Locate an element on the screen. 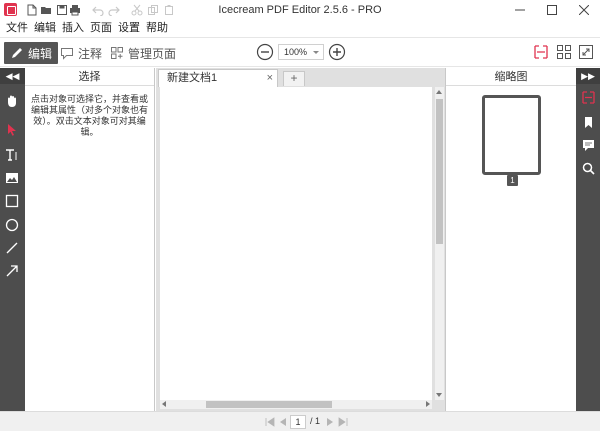 This screenshot has height=431, width=600. ellipse-tool is located at coordinates (12, 225).